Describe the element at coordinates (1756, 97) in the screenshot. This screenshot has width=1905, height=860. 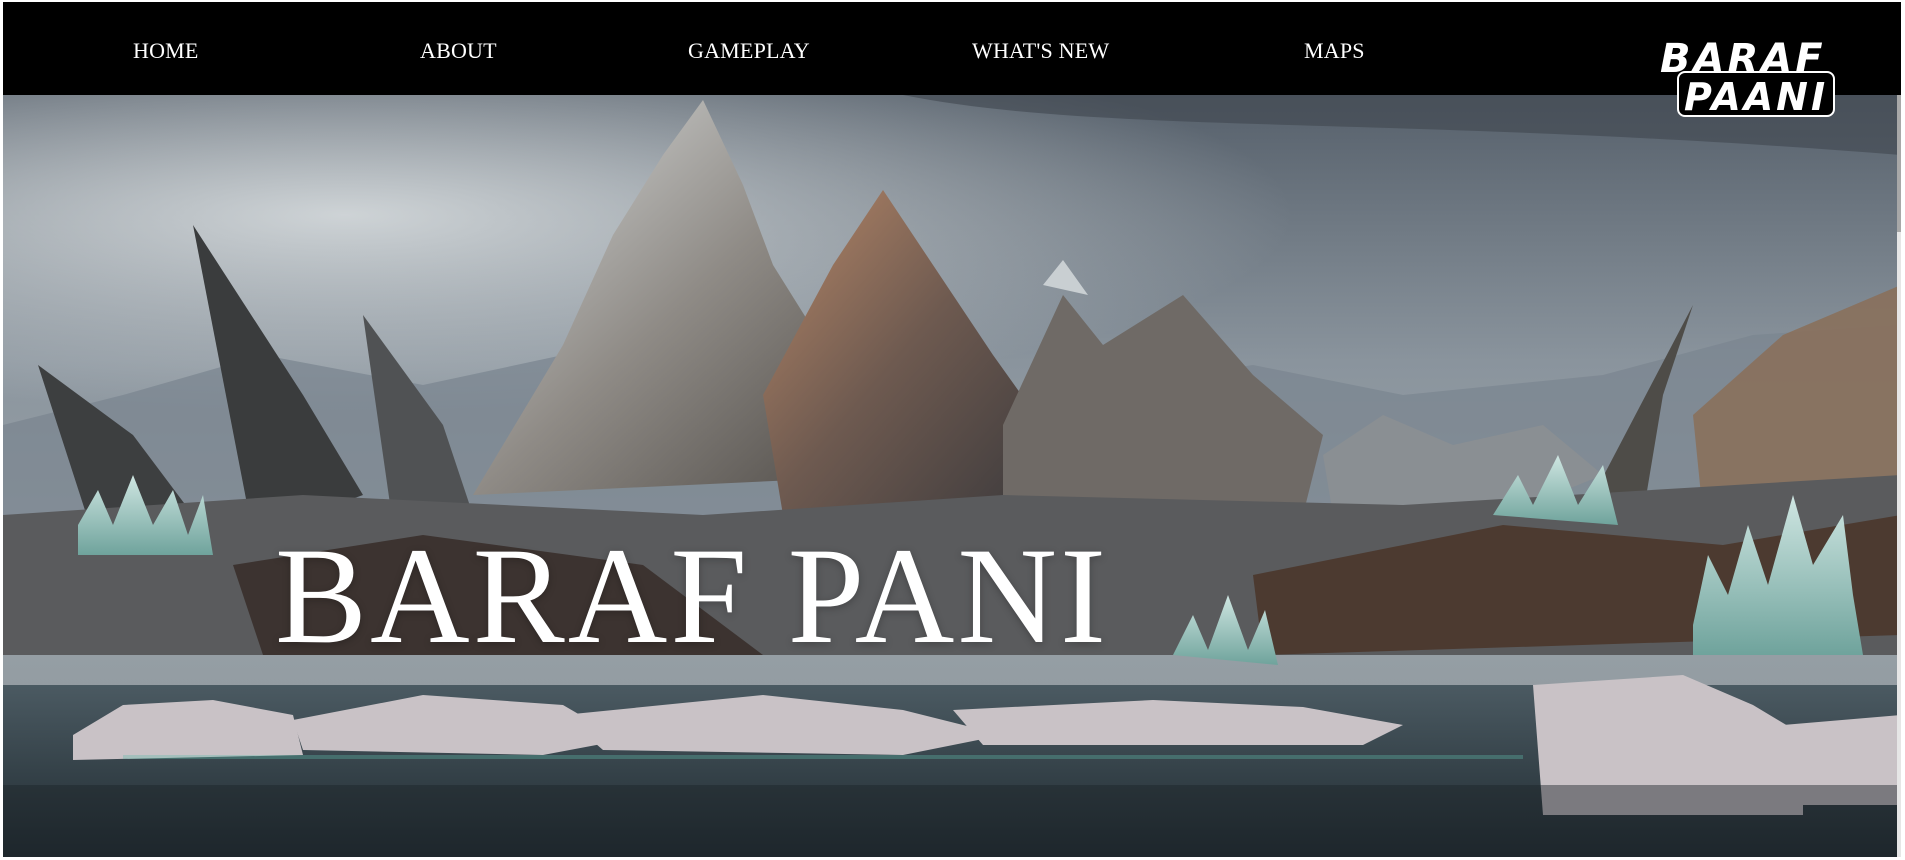
I see `logo-line2: PAANI` at that location.